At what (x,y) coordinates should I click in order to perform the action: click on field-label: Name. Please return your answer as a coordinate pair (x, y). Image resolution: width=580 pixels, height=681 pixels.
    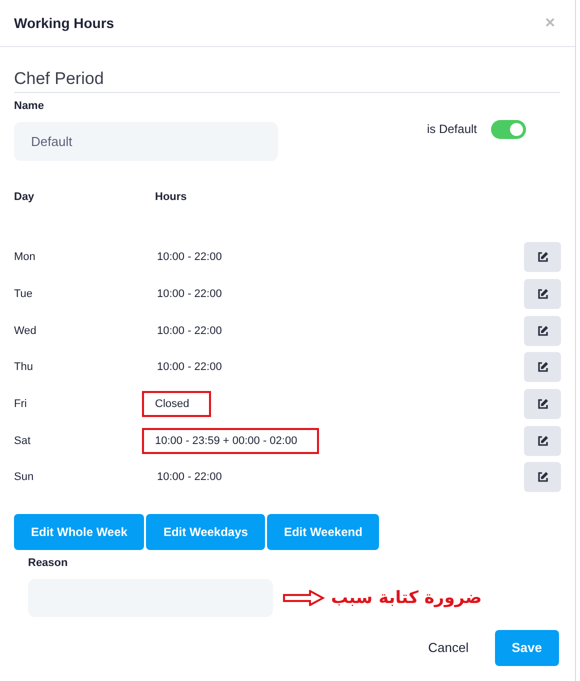
    Looking at the image, I should click on (29, 106).